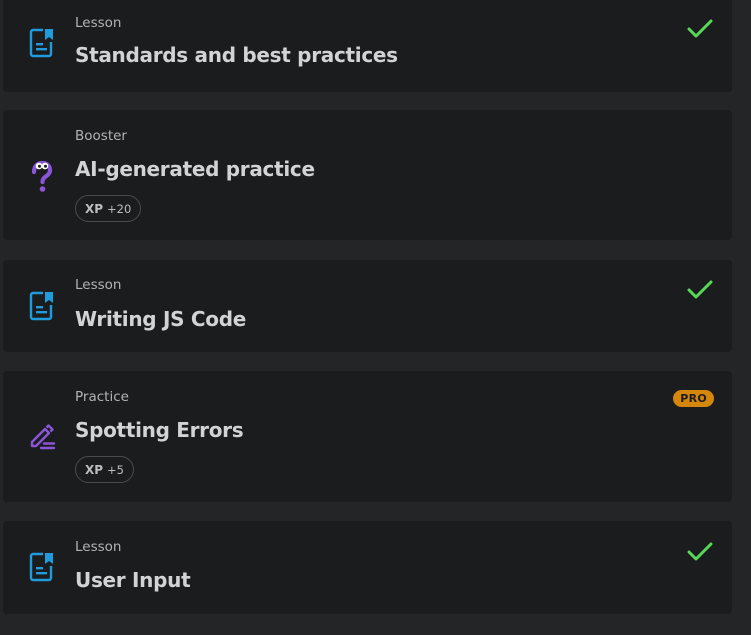 Image resolution: width=751 pixels, height=635 pixels. I want to click on list-item-standards: Lesson Standards and best practices, so click(367, 46).